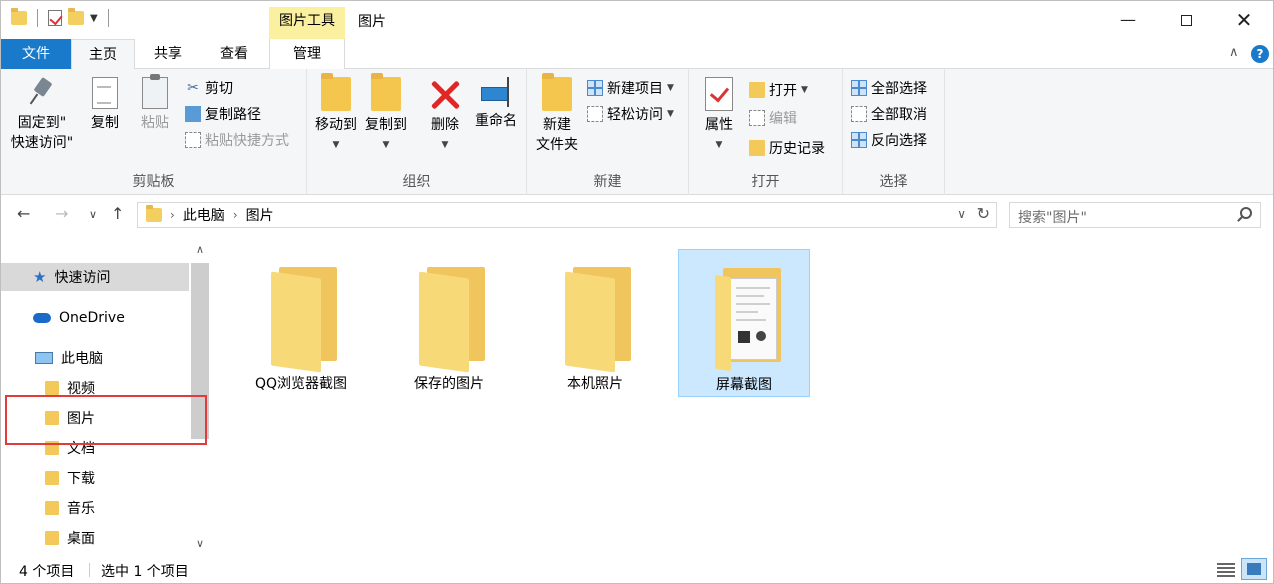 The width and height of the screenshot is (1274, 584). Describe the element at coordinates (52, 538) in the screenshot. I see `desktop-folder-icon` at that location.